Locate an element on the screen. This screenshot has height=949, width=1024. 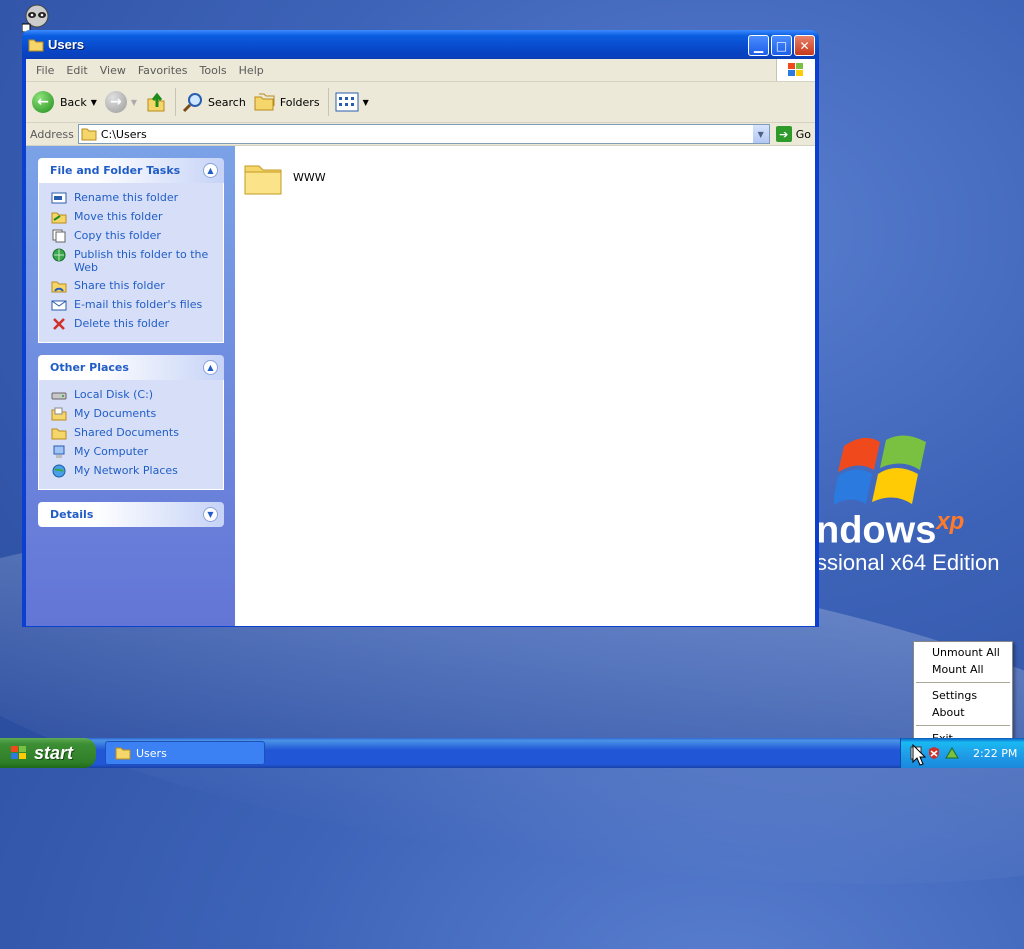
folder-up-icon is located at coordinates (156, 102).